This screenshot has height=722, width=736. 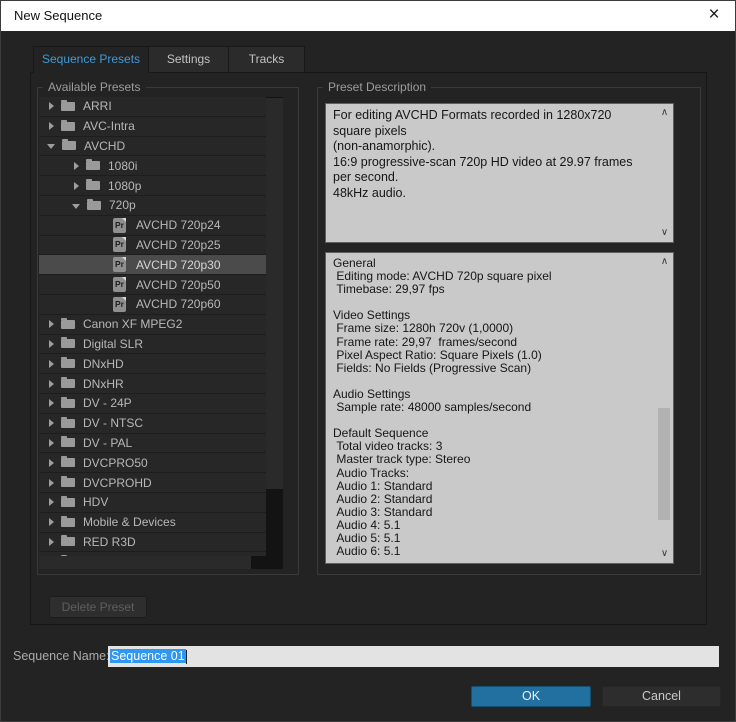 What do you see at coordinates (152, 265) in the screenshot?
I see `tree-item-avchd-720p30: Pr AVCHD 720p30` at bounding box center [152, 265].